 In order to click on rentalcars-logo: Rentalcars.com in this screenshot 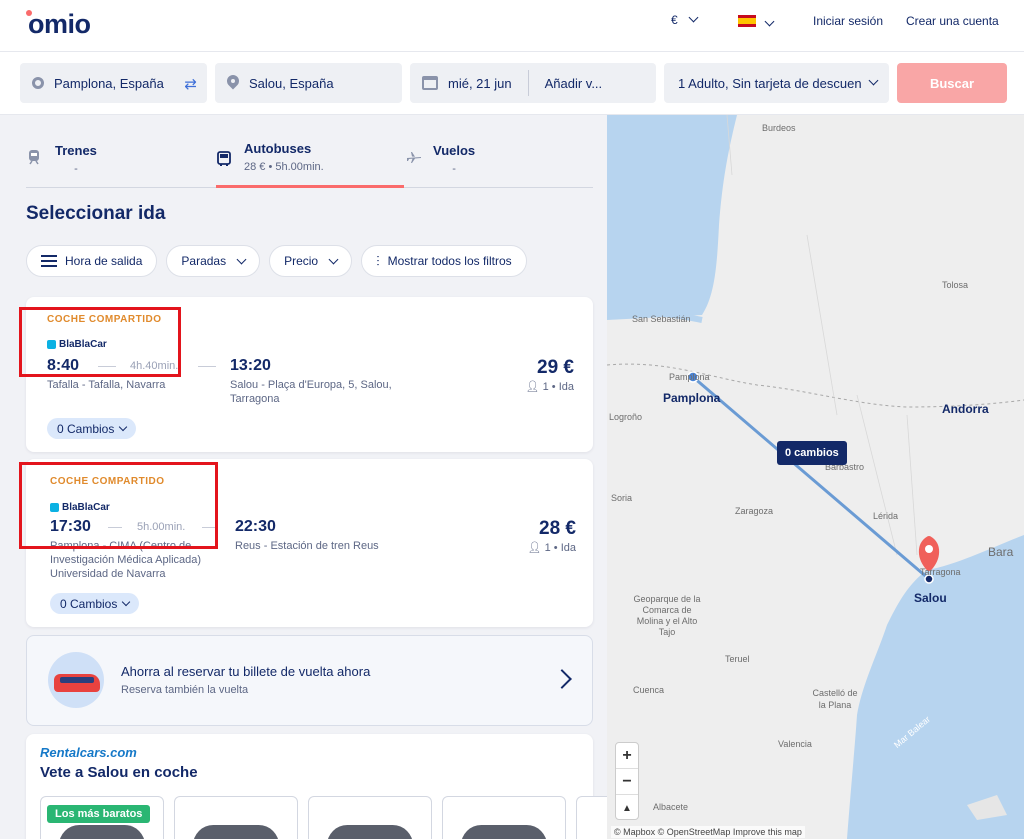, I will do `click(88, 752)`.